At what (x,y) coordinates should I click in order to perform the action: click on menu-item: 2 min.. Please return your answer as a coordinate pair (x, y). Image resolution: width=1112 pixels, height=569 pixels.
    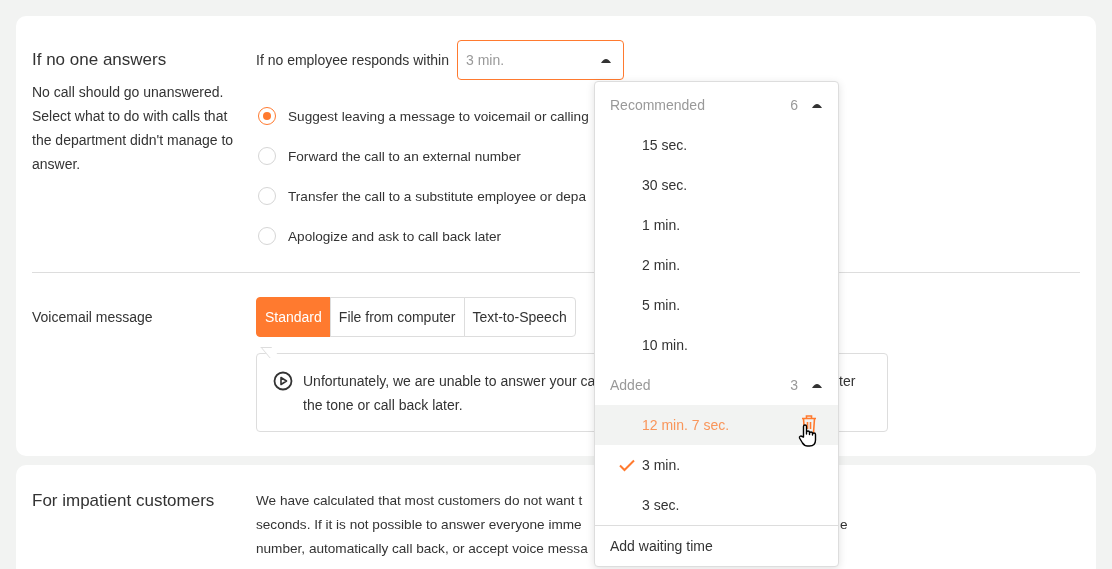
    Looking at the image, I should click on (716, 265).